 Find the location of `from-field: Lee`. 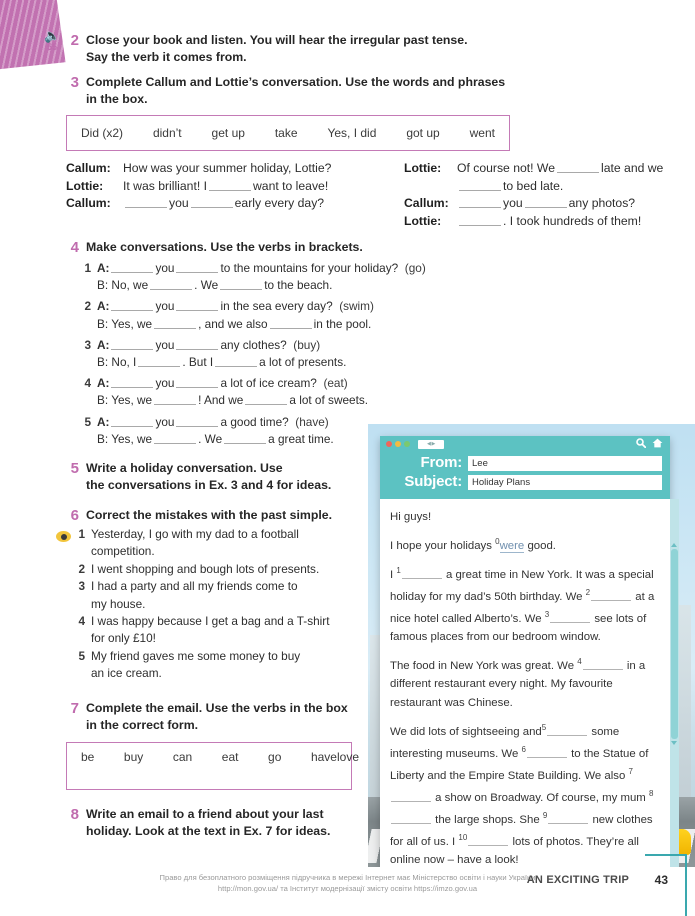

from-field: Lee is located at coordinates (565, 463).